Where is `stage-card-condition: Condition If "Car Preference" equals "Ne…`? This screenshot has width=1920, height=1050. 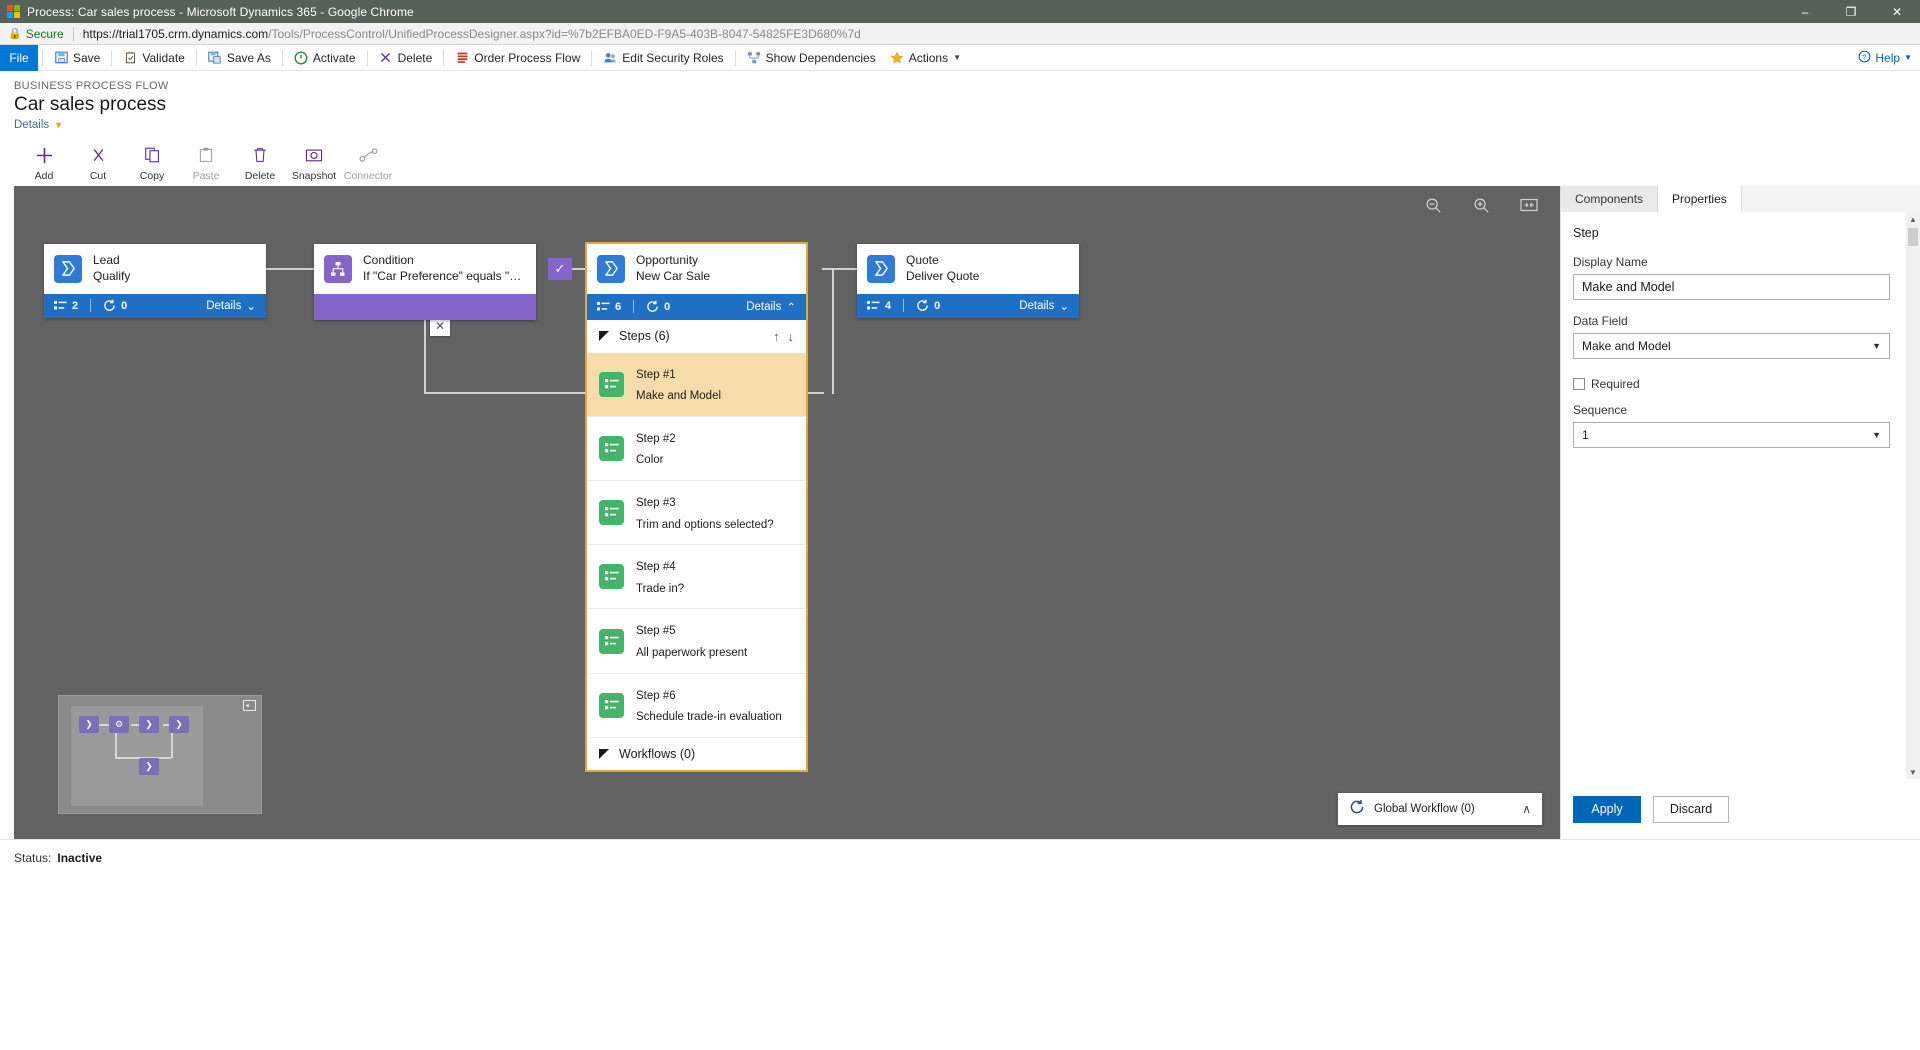
stage-card-condition: Condition If "Car Preference" equals "Ne… is located at coordinates (425, 282).